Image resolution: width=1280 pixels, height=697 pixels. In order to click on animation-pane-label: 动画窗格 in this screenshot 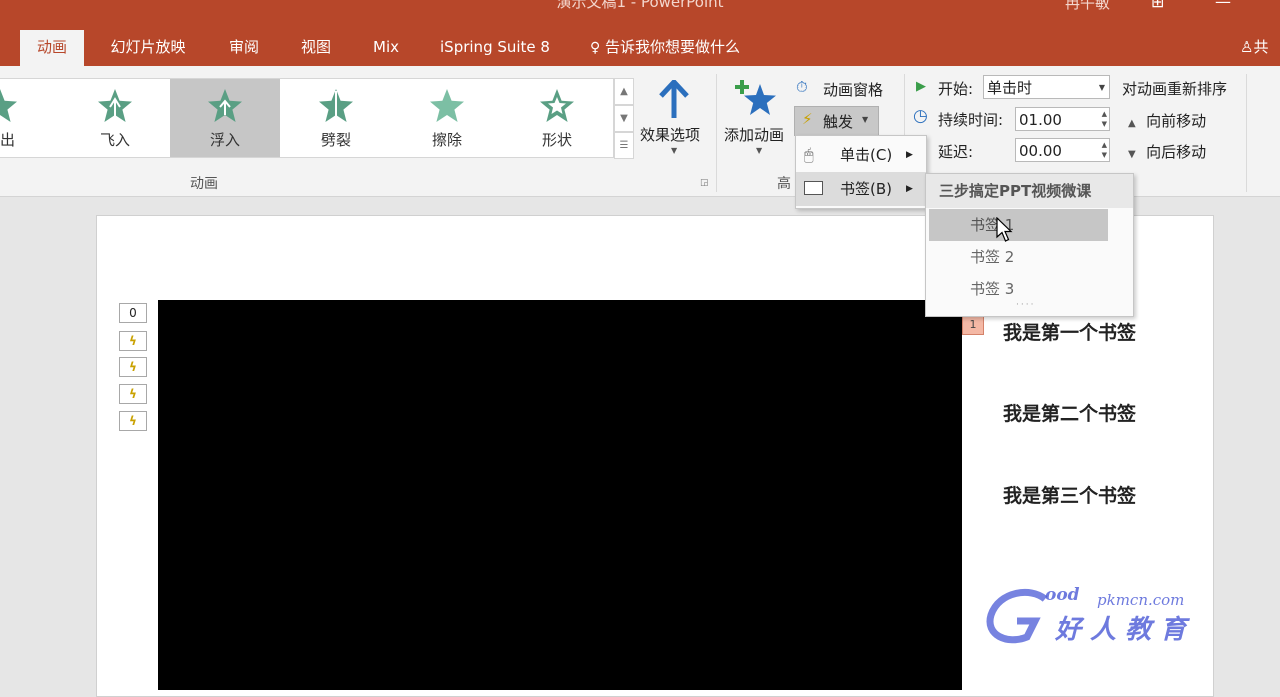, I will do `click(853, 90)`.